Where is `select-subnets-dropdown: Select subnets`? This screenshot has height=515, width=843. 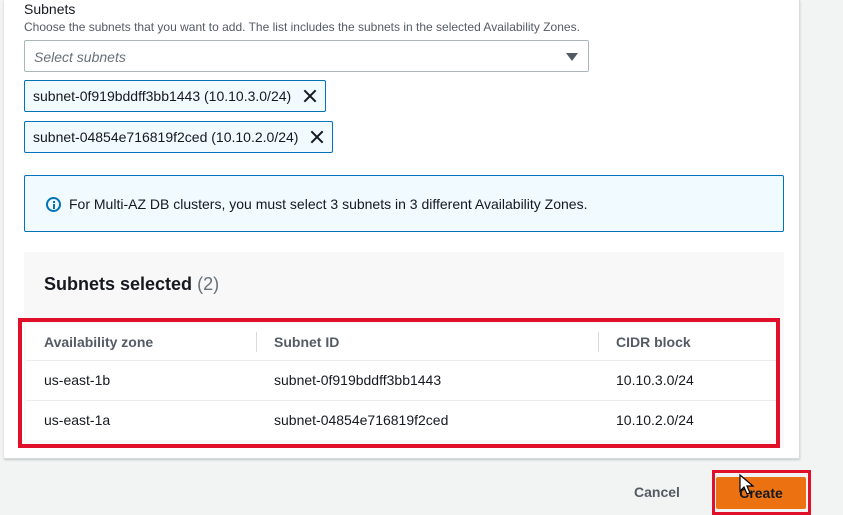
select-subnets-dropdown: Select subnets is located at coordinates (306, 56).